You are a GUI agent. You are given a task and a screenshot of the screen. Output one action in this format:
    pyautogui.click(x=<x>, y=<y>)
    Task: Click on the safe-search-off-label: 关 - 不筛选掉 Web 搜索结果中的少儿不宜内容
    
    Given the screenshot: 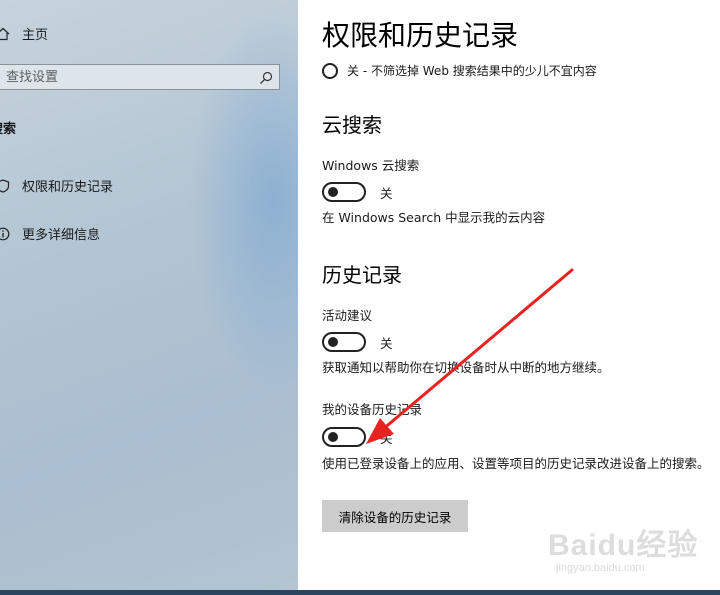 What is the action you would take?
    pyautogui.click(x=472, y=71)
    